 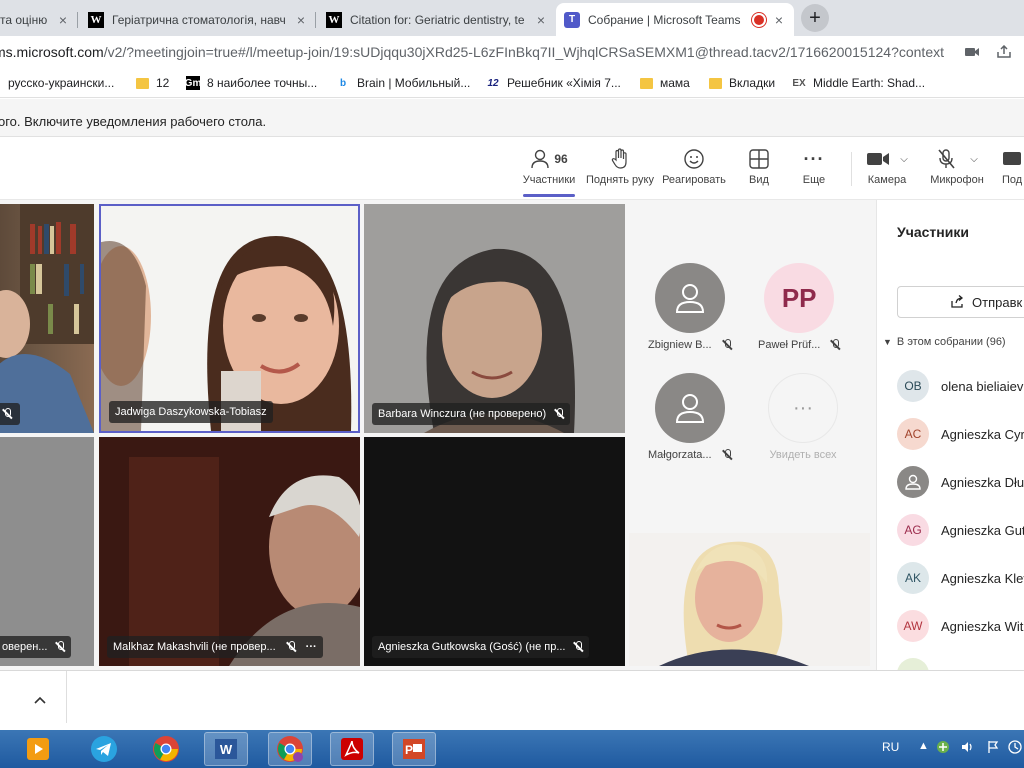 What do you see at coordinates (549, 180) in the screenshot?
I see `participants-label: Участники` at bounding box center [549, 180].